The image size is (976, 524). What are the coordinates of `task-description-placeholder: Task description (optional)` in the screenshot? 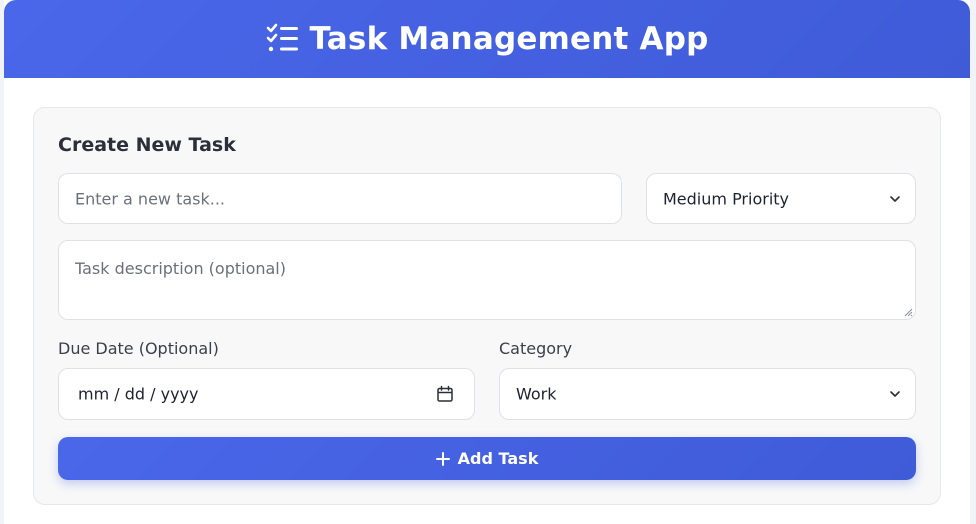 It's located at (180, 268).